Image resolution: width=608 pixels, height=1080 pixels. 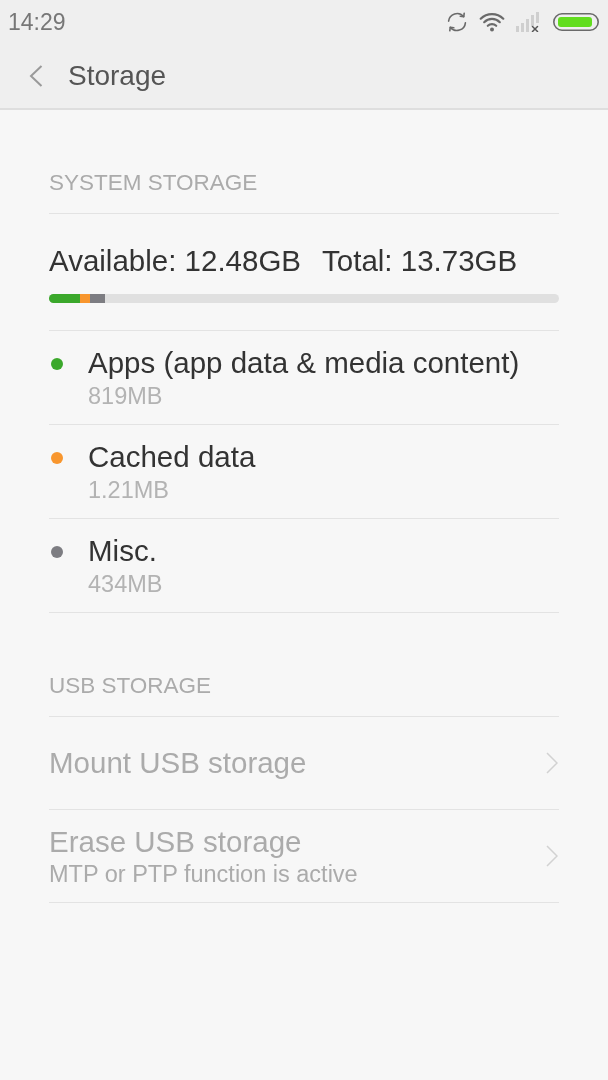 What do you see at coordinates (492, 22) in the screenshot?
I see `wifi-icon` at bounding box center [492, 22].